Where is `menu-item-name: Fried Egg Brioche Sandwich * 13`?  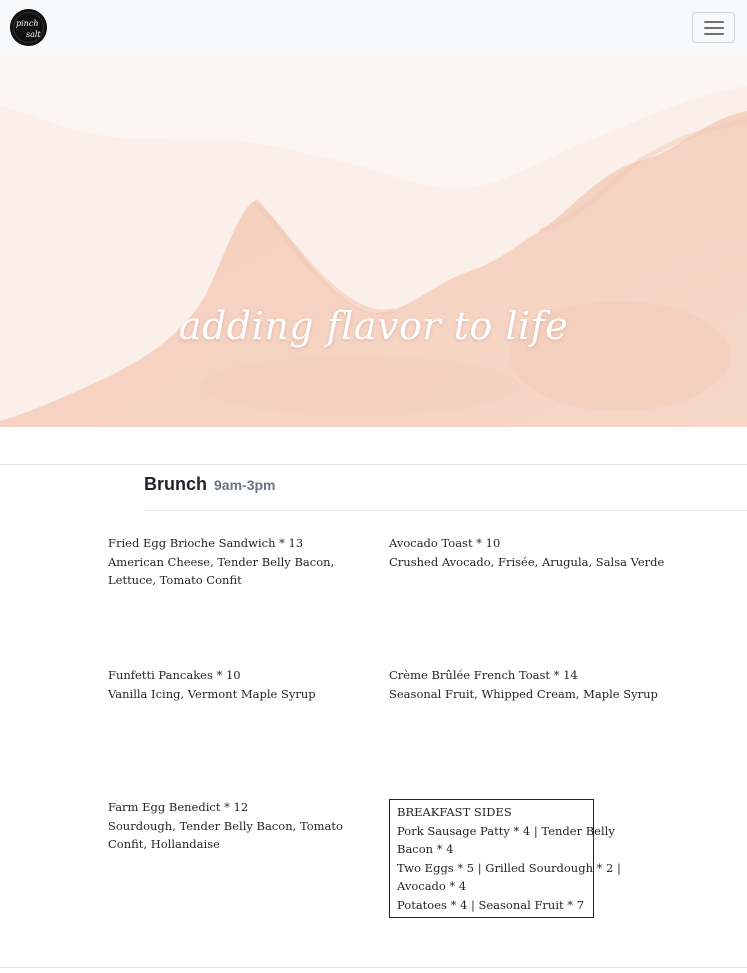 menu-item-name: Fried Egg Brioche Sandwich * 13 is located at coordinates (206, 543).